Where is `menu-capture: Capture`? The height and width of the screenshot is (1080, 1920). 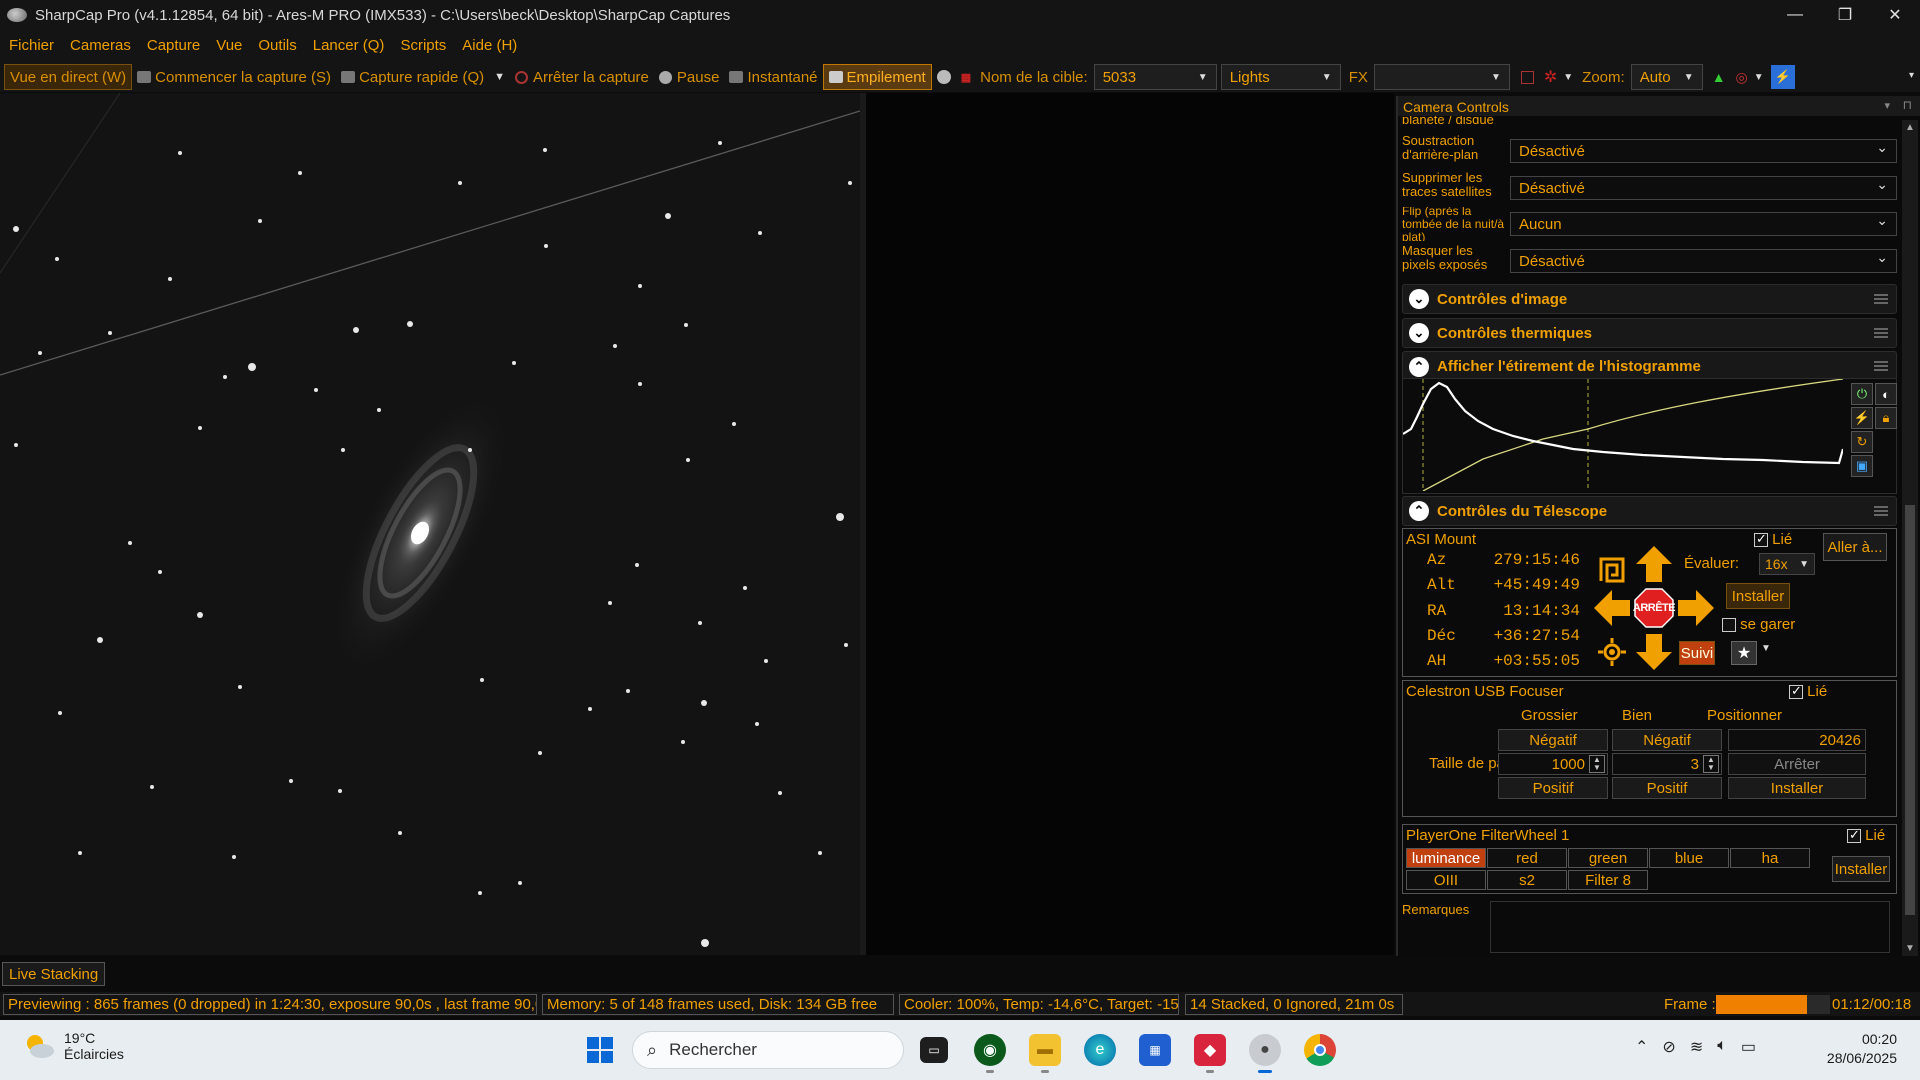
menu-capture: Capture is located at coordinates (173, 46).